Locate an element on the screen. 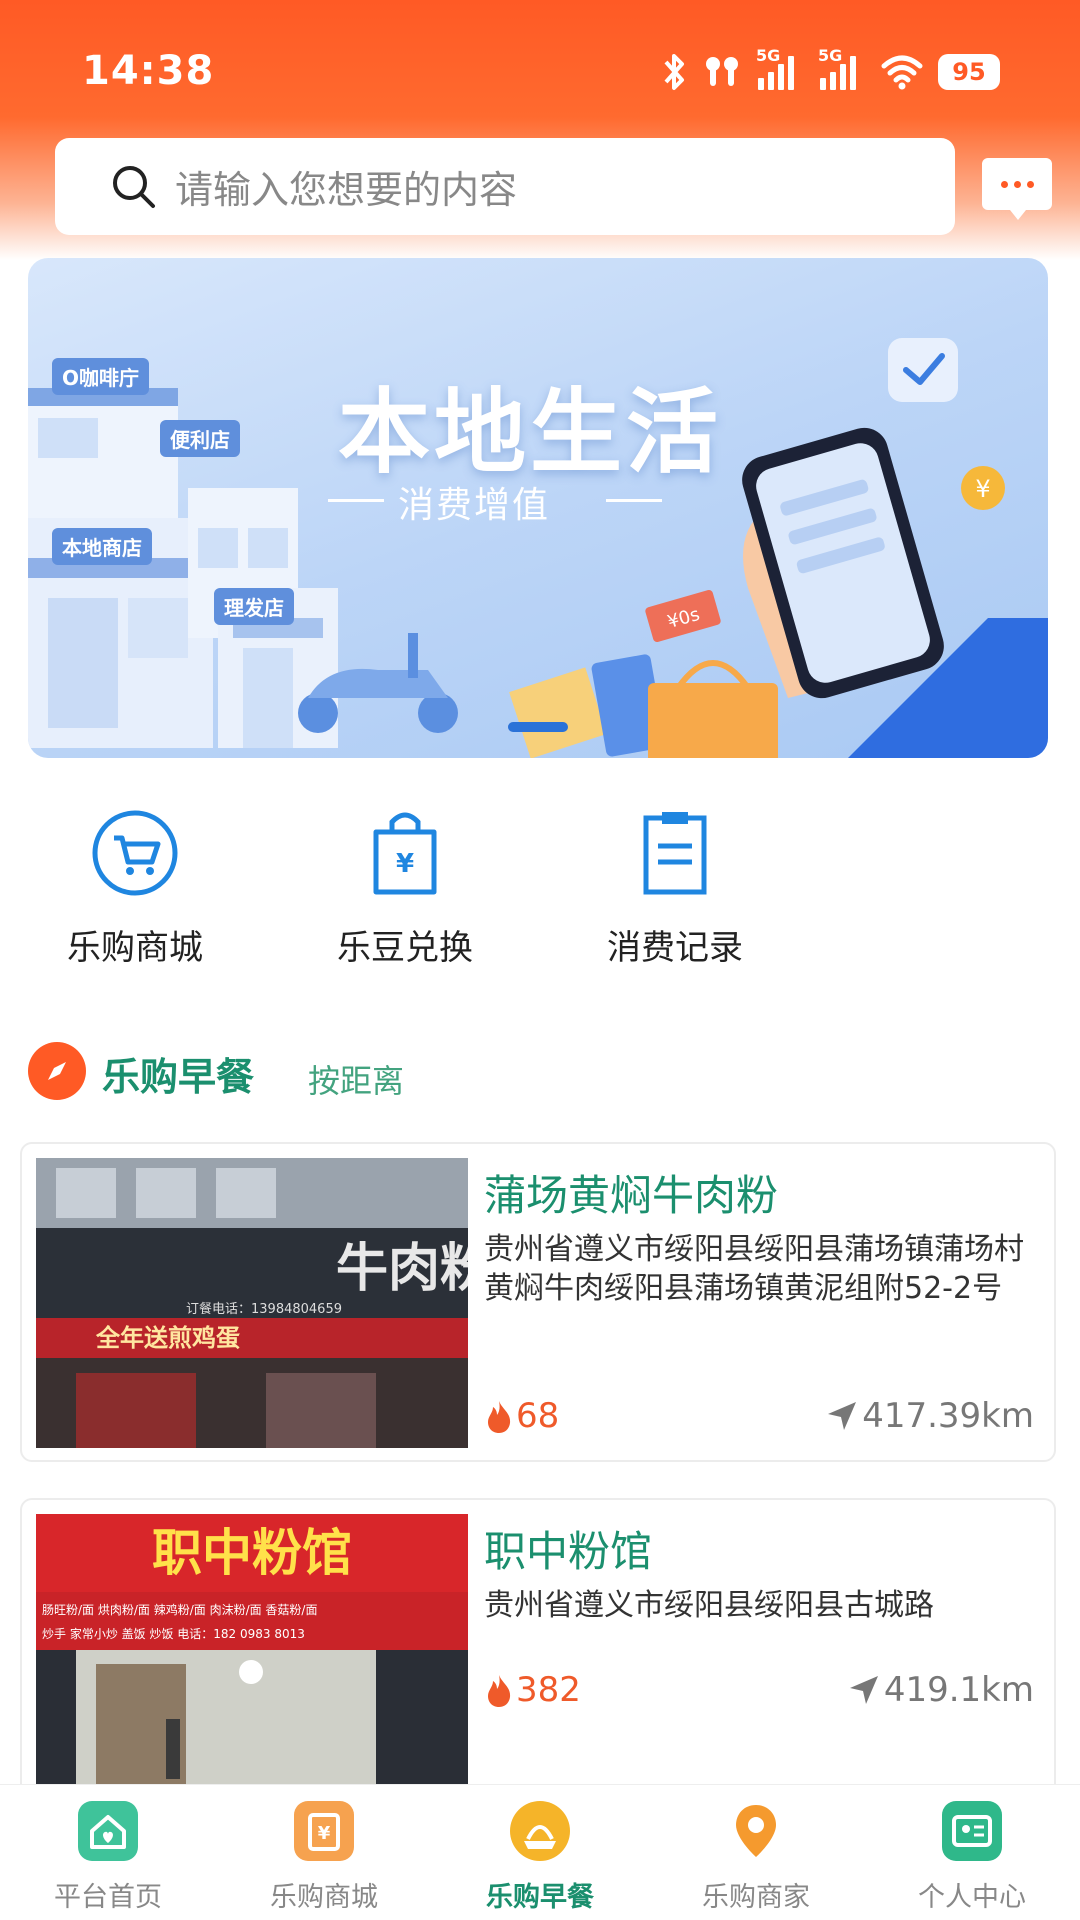 This screenshot has height=1920, width=1080. wifi-icon is located at coordinates (902, 72).